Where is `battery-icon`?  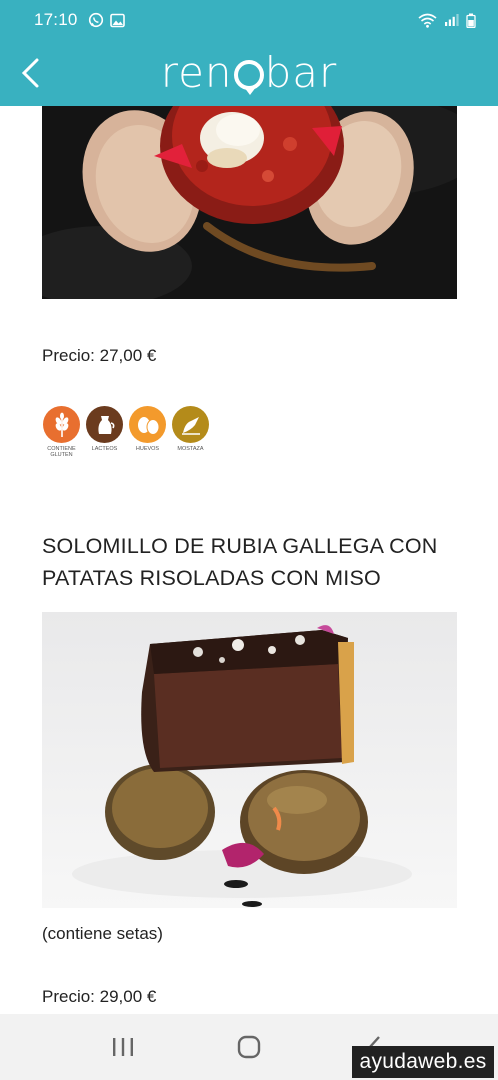 battery-icon is located at coordinates (471, 20).